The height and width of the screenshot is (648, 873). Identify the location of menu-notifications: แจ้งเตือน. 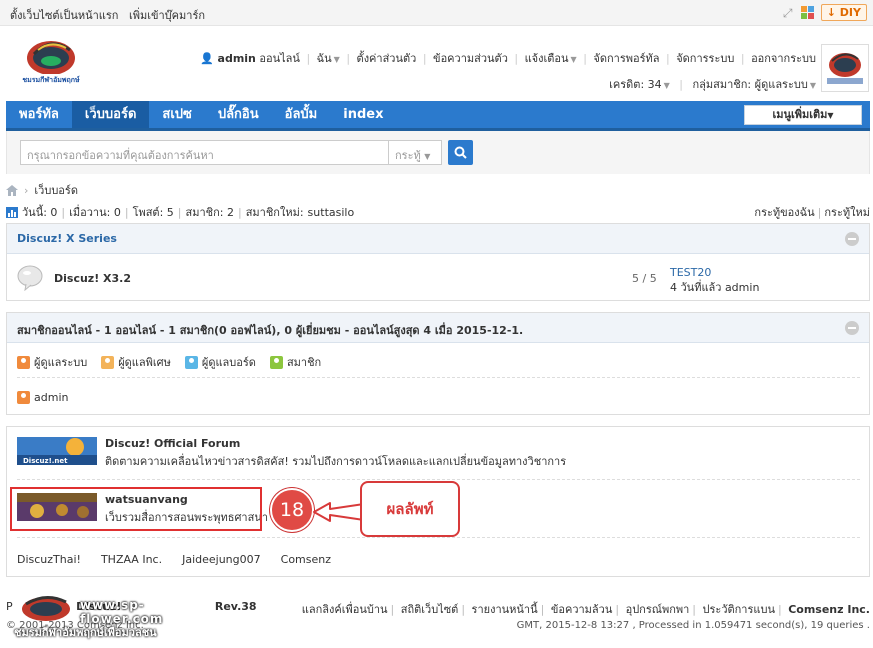
(547, 58).